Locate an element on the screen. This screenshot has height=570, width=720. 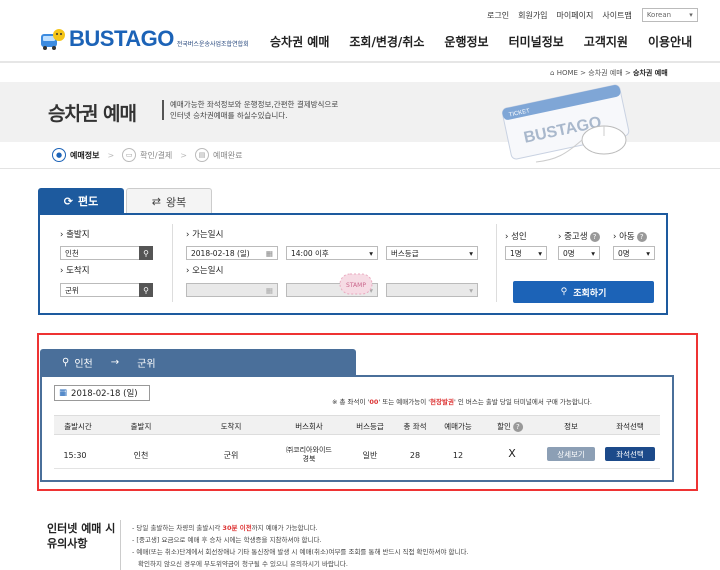
route-arrow-icon: → is located at coordinates (115, 362).